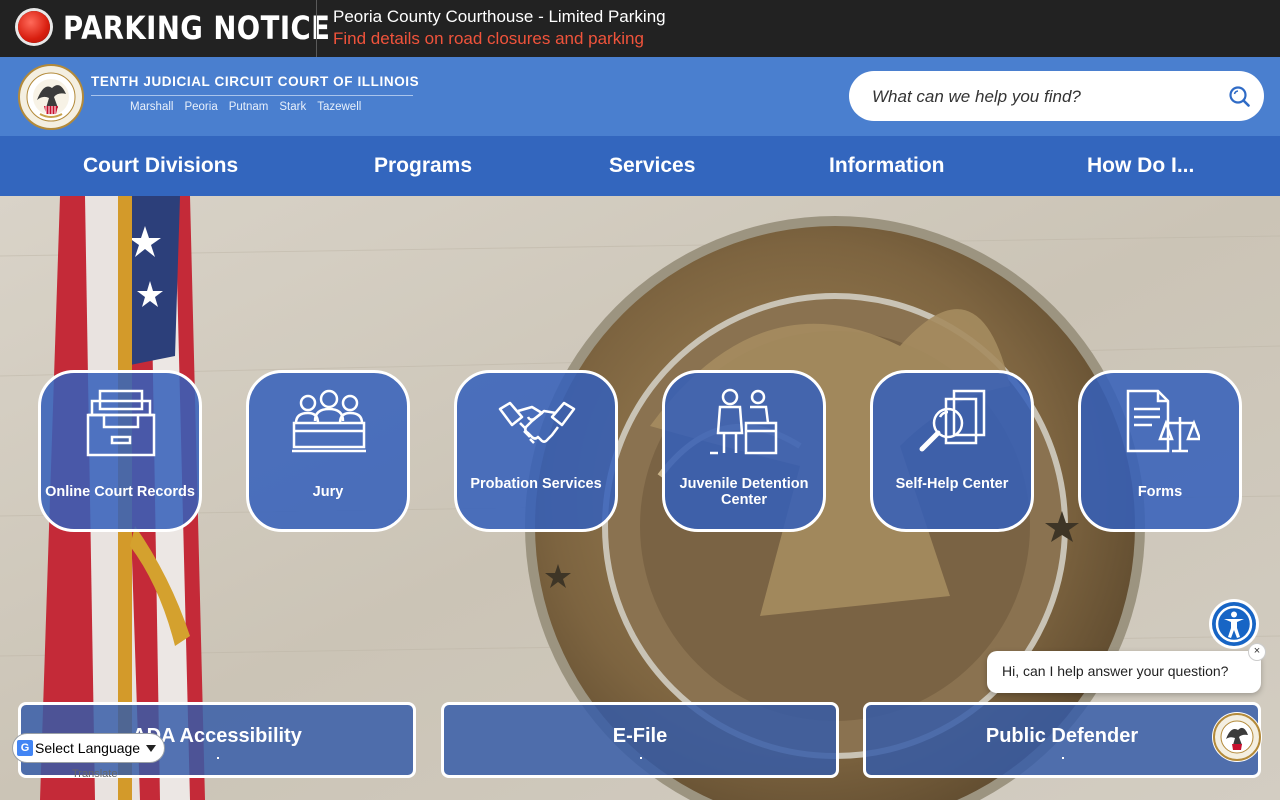  Describe the element at coordinates (1234, 624) in the screenshot. I see `accessibility-icon` at that location.